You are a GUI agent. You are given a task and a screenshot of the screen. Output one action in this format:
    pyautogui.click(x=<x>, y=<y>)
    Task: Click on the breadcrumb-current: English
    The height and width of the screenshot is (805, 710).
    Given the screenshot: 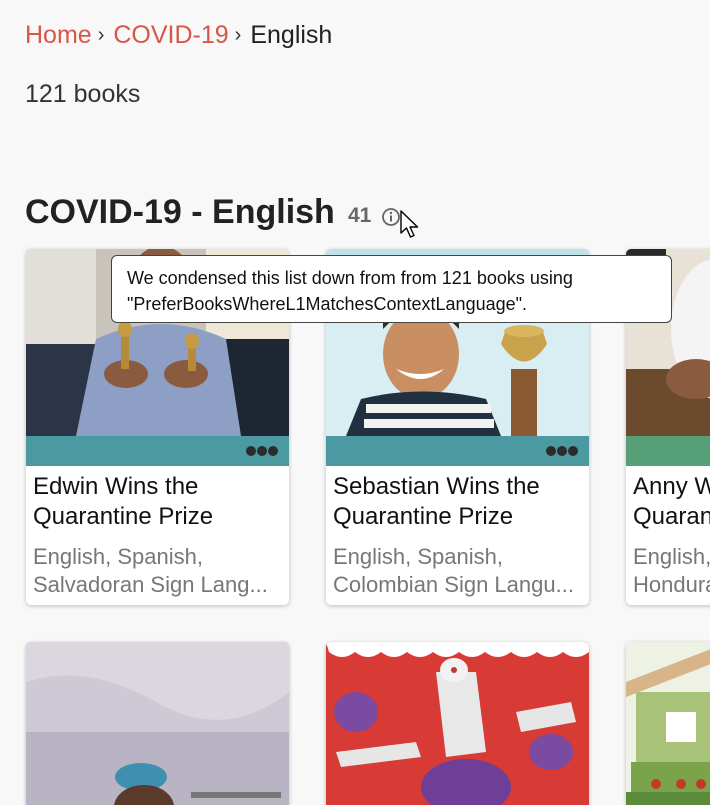 What is the action you would take?
    pyautogui.click(x=291, y=35)
    